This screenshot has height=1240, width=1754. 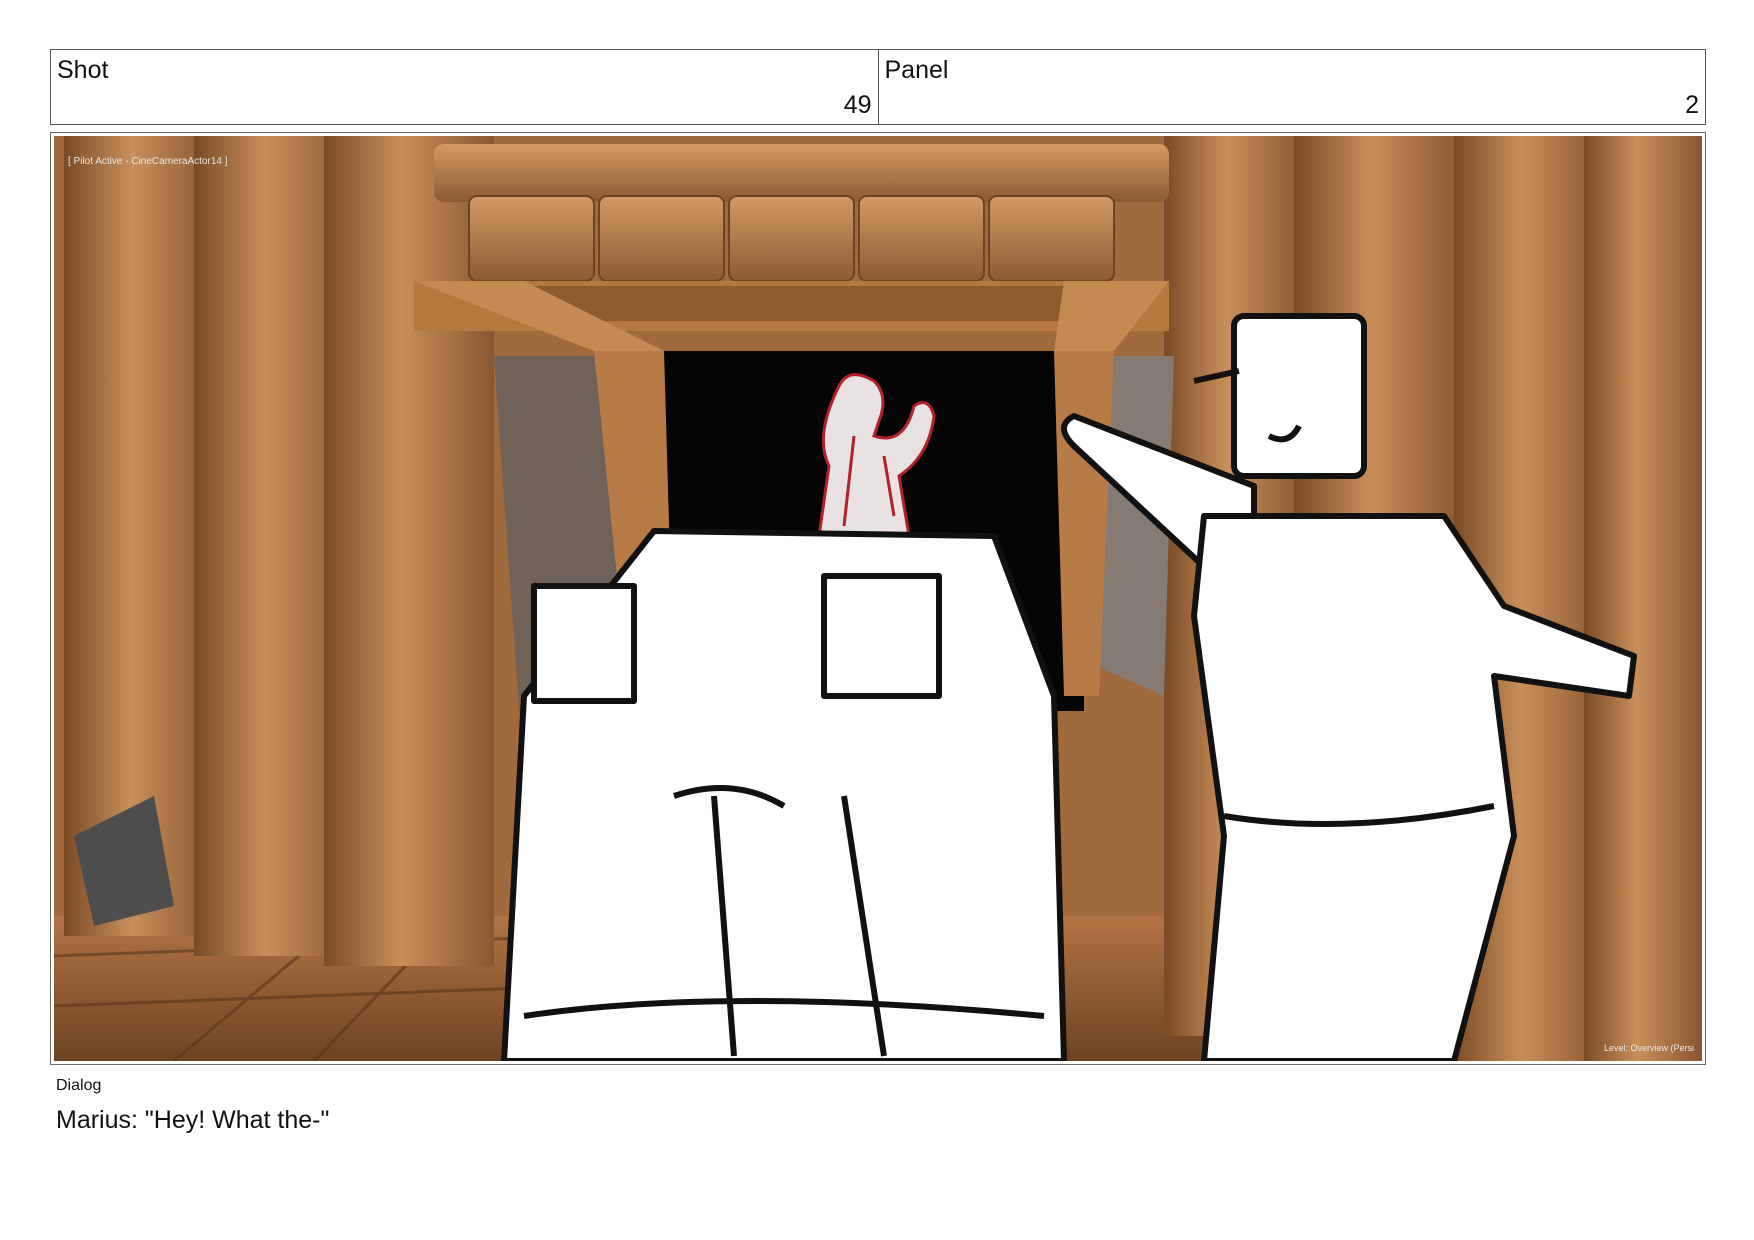 What do you see at coordinates (193, 1120) in the screenshot?
I see `dialog-text: Marius: "Hey! What the-"` at bounding box center [193, 1120].